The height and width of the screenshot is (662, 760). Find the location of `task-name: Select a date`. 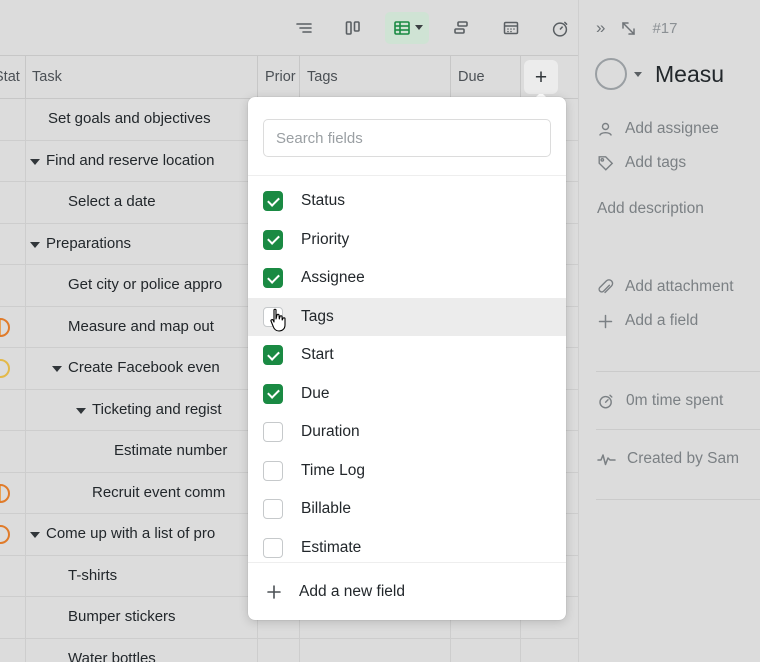

task-name: Select a date is located at coordinates (112, 201).